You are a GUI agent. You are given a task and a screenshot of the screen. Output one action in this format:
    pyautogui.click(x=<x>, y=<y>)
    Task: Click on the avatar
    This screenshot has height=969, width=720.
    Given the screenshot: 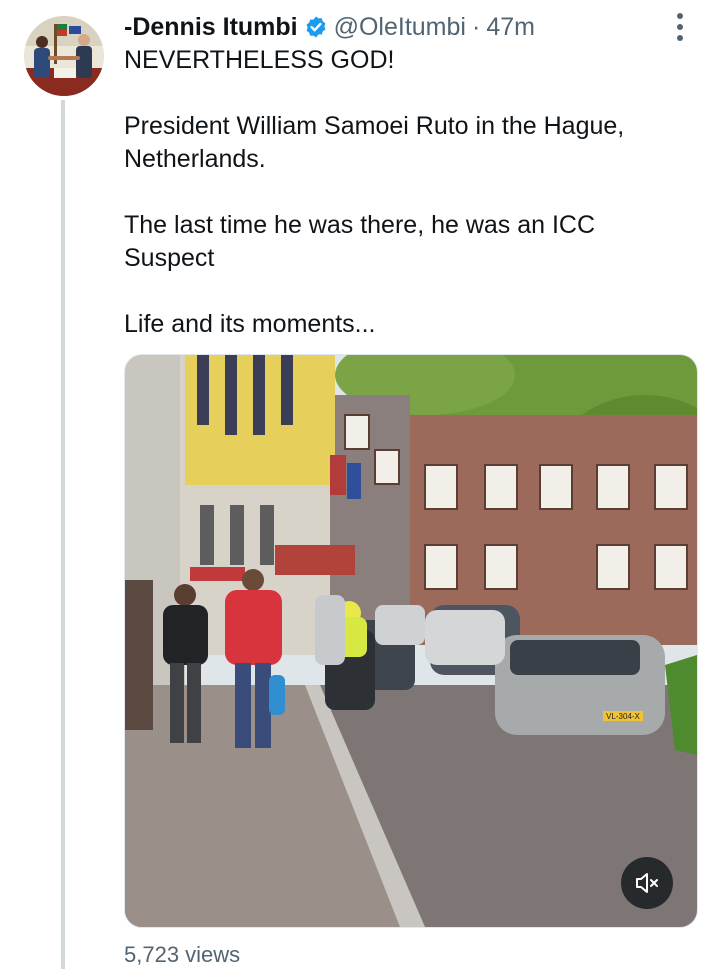 What is the action you would take?
    pyautogui.click(x=64, y=56)
    